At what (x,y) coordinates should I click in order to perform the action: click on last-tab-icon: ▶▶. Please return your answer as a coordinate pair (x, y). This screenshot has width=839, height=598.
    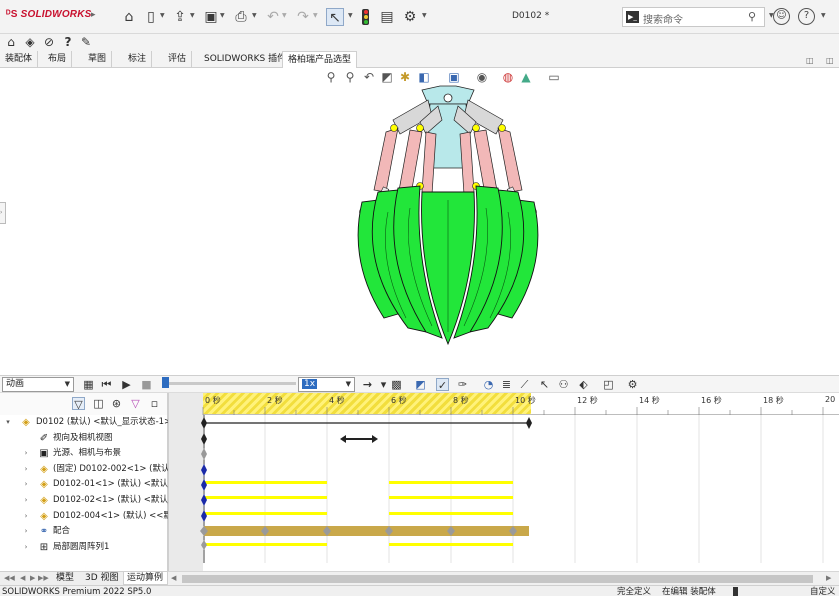
    Looking at the image, I should click on (43, 578).